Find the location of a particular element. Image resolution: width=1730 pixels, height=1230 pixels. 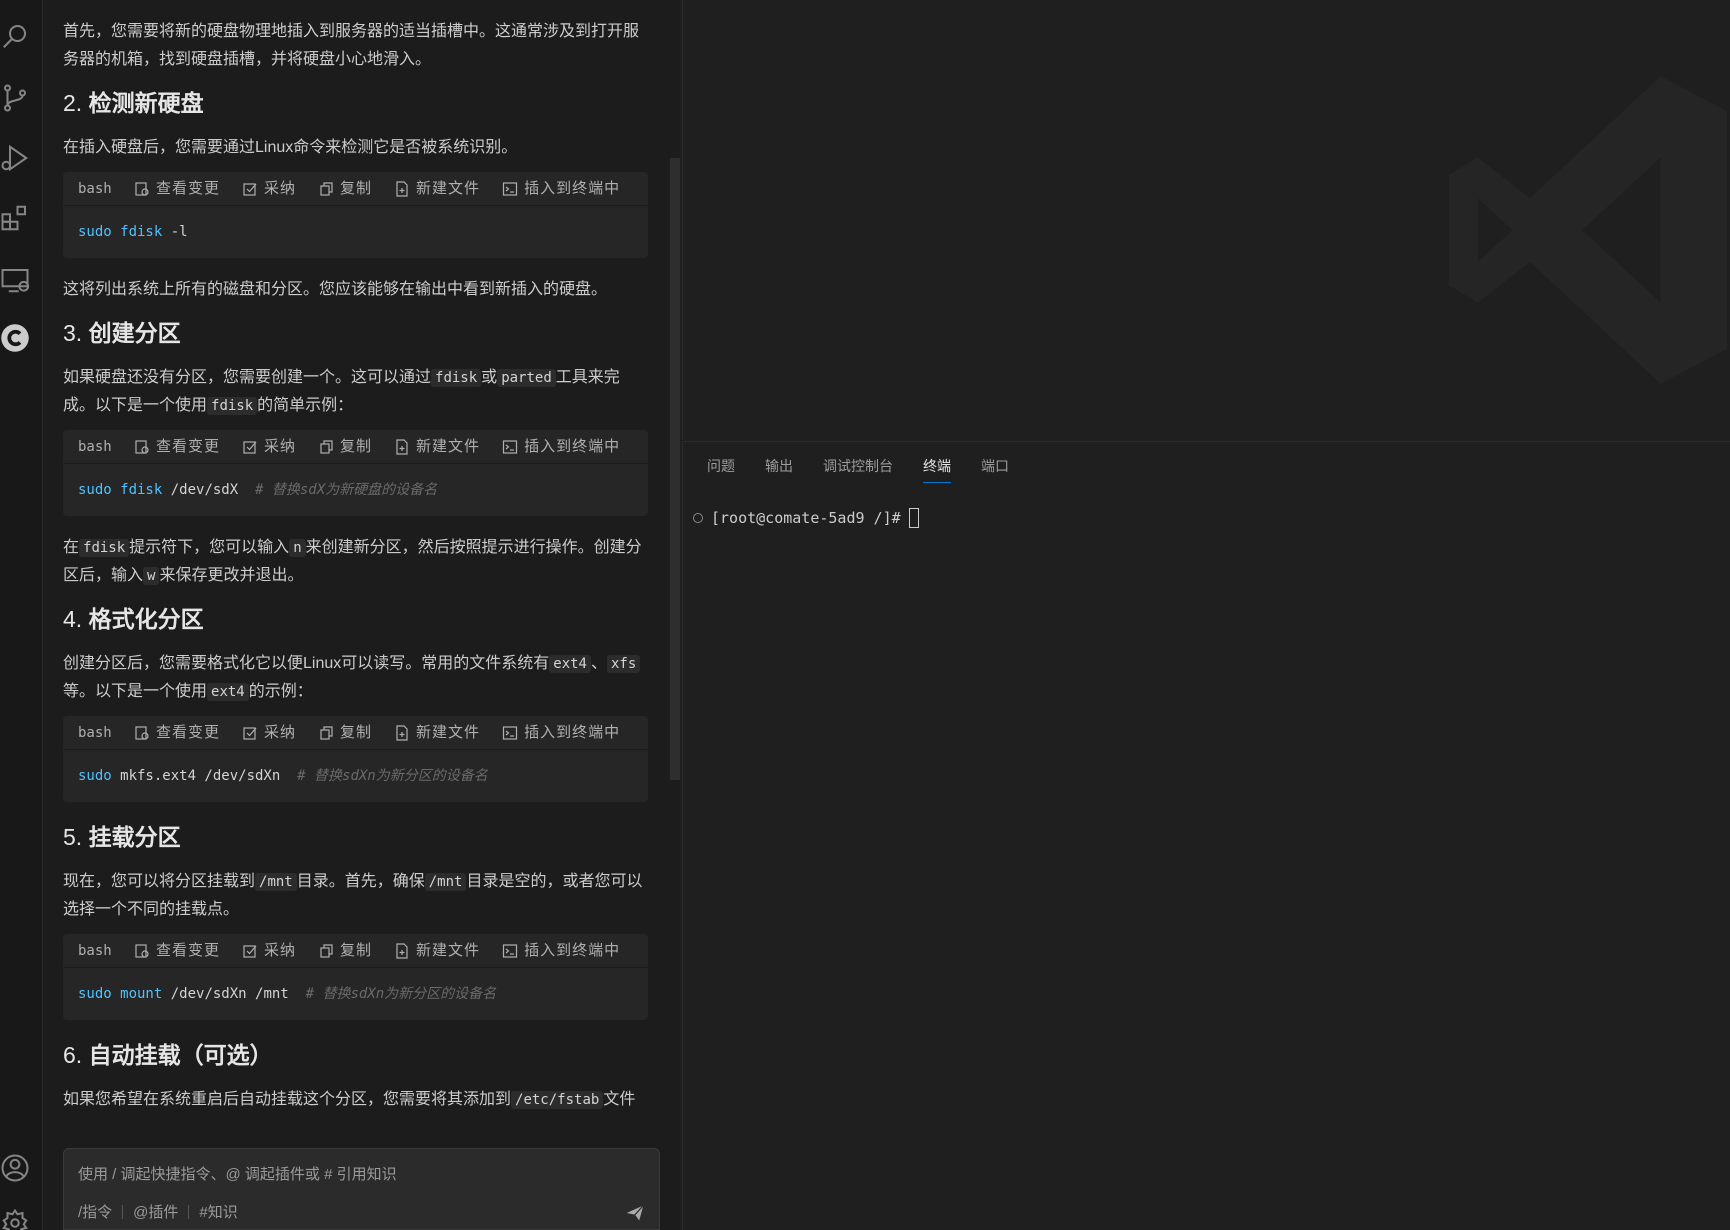

tab-debug-console: 调试控制台 is located at coordinates (858, 469).